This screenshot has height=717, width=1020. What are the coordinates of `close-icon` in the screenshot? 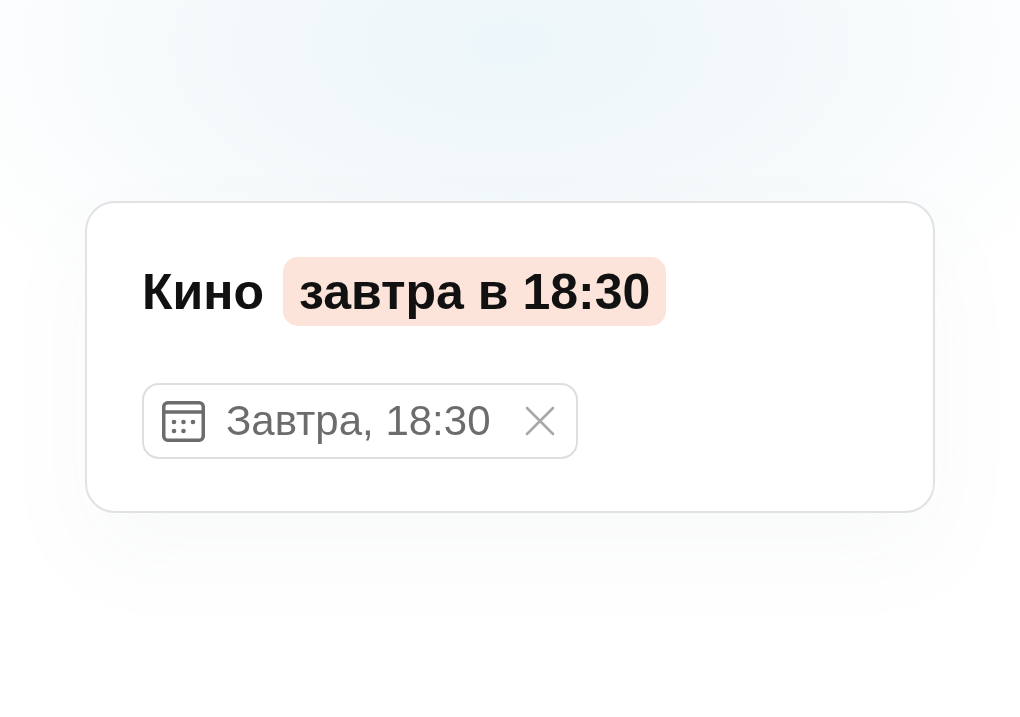 It's located at (539, 421).